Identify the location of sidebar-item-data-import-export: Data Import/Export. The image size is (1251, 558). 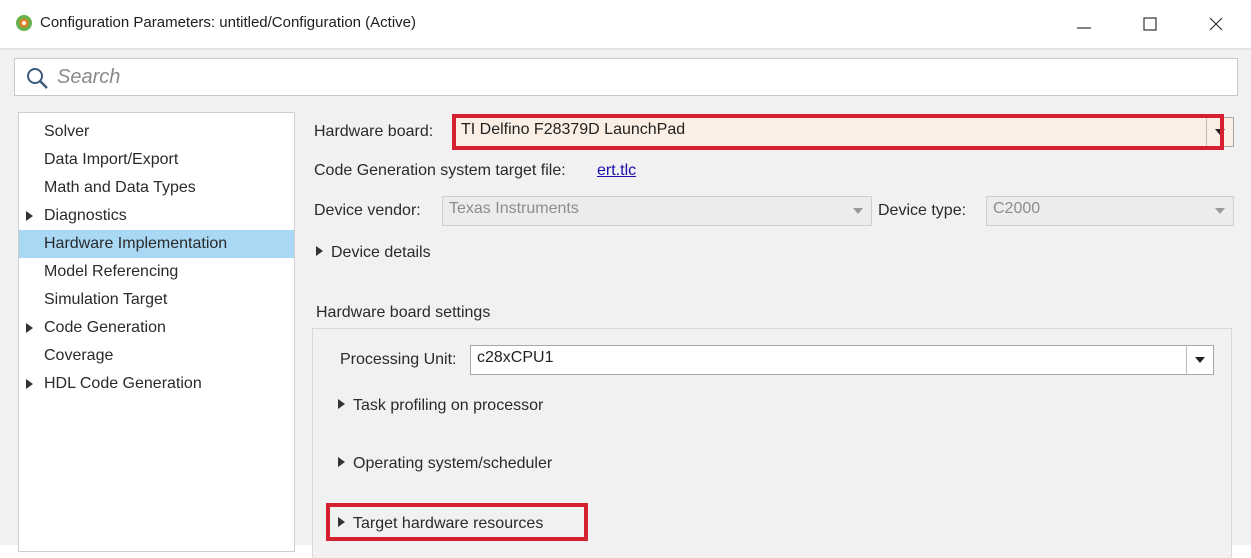
(156, 160).